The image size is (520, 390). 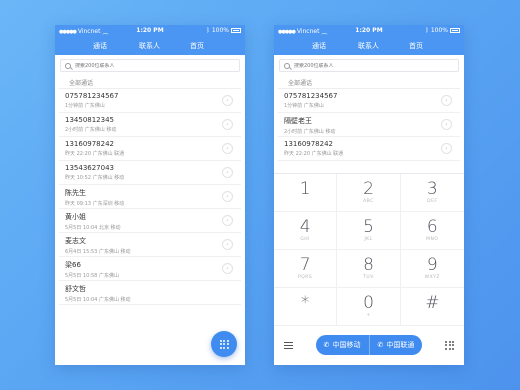 I want to click on top-nav: 通话 联系人 首页, so click(x=369, y=46).